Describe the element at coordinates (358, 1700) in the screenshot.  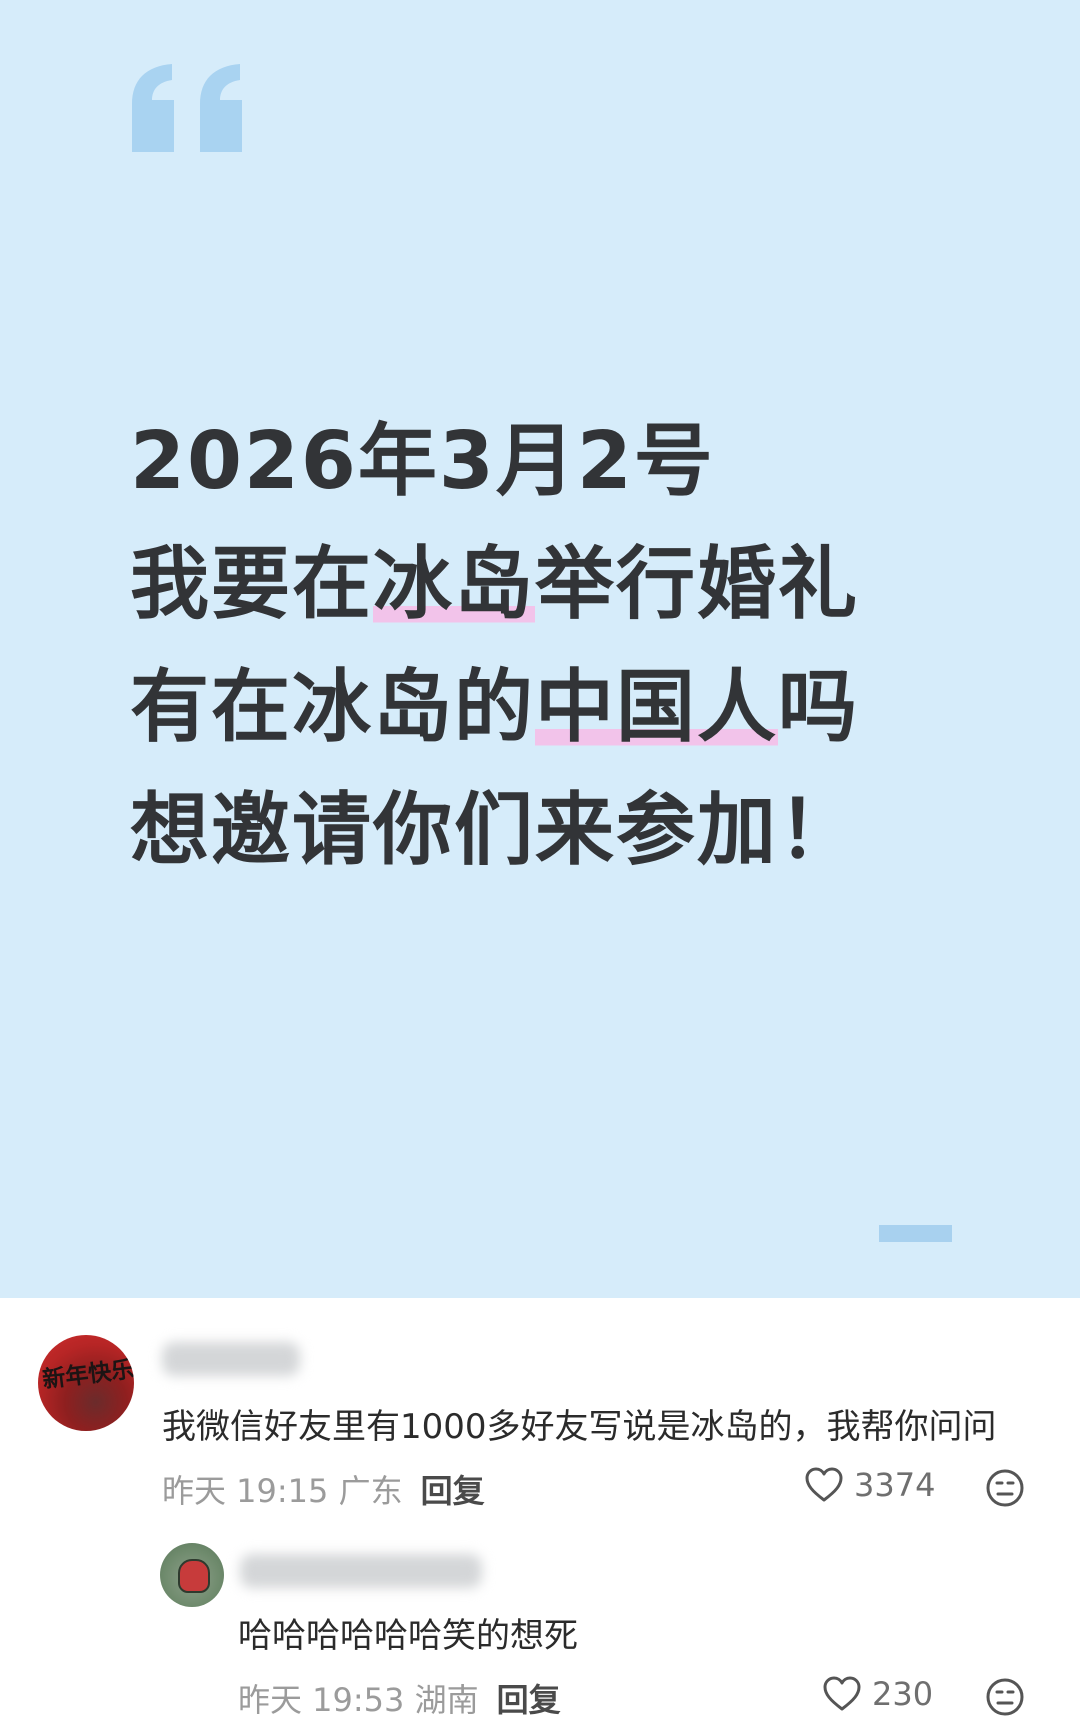
I see `comment-time-location: 昨天 19:53 湖南` at that location.